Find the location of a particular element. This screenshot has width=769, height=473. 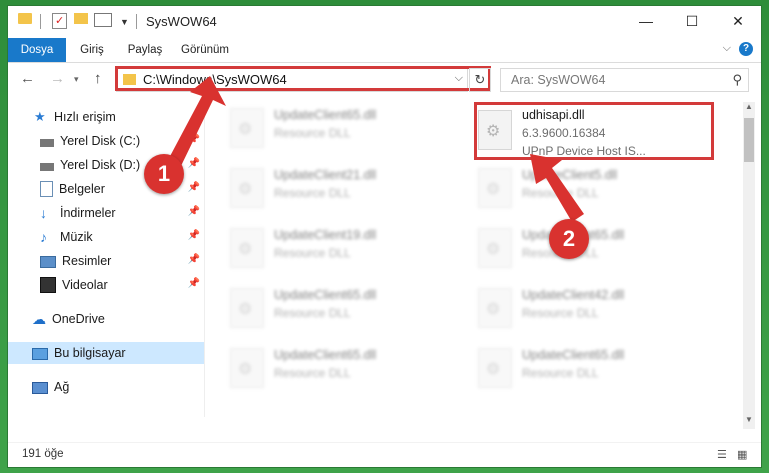

sidebar-item-label: Resimler is located at coordinates (87, 261).